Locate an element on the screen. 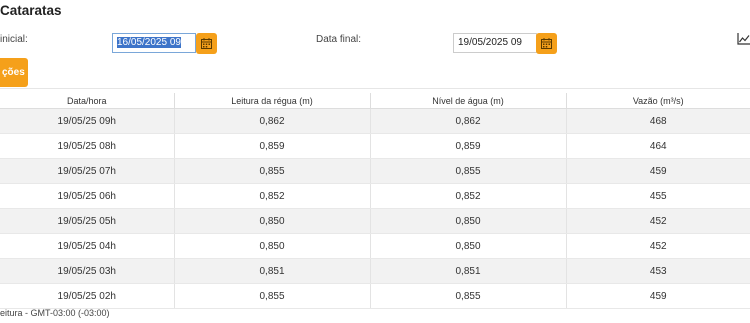  column-header-gauge-reading: Leitura da régua (m) is located at coordinates (271, 101).